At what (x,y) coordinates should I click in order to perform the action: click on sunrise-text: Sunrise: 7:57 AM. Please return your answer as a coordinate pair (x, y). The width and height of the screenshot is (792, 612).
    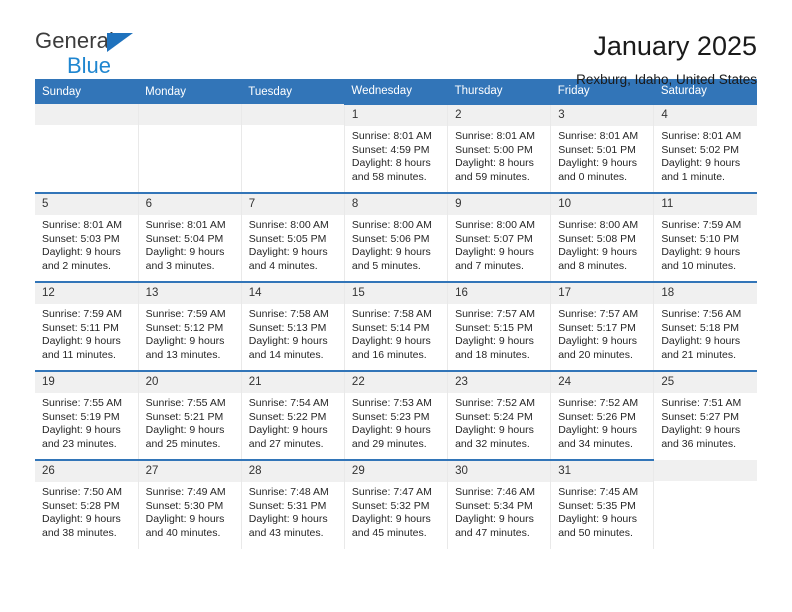
    Looking at the image, I should click on (598, 314).